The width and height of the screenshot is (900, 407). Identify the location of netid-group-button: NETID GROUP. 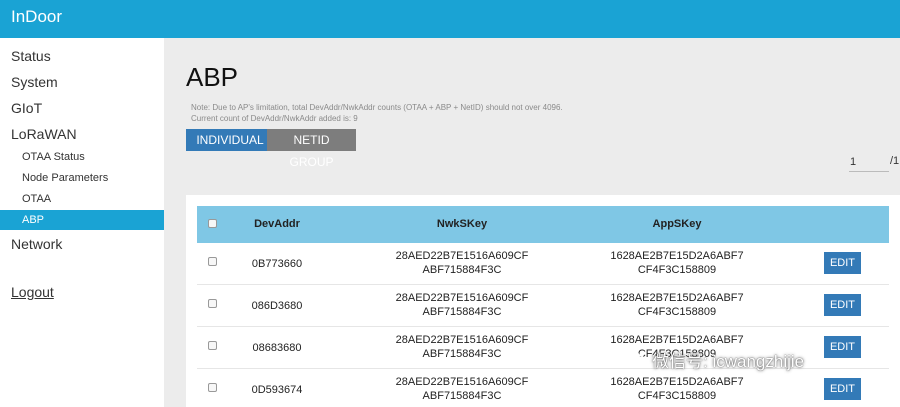
(311, 149).